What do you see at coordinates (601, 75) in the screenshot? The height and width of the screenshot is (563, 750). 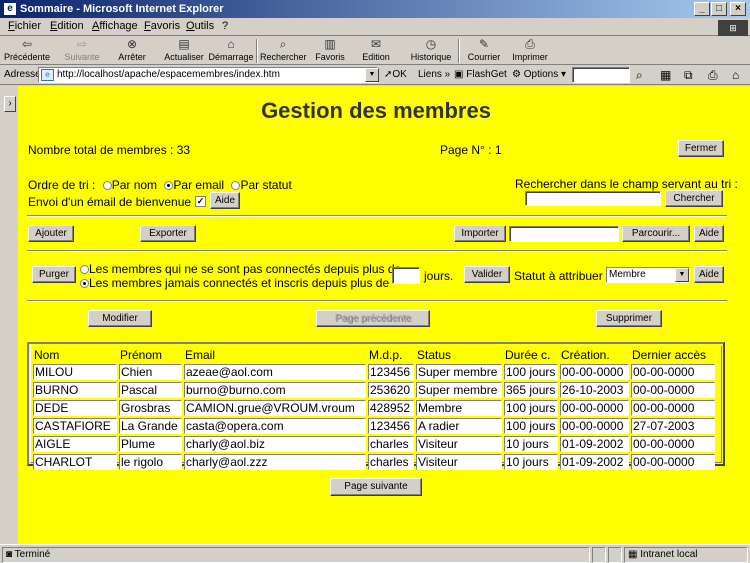 I see `toolbar-search-input` at bounding box center [601, 75].